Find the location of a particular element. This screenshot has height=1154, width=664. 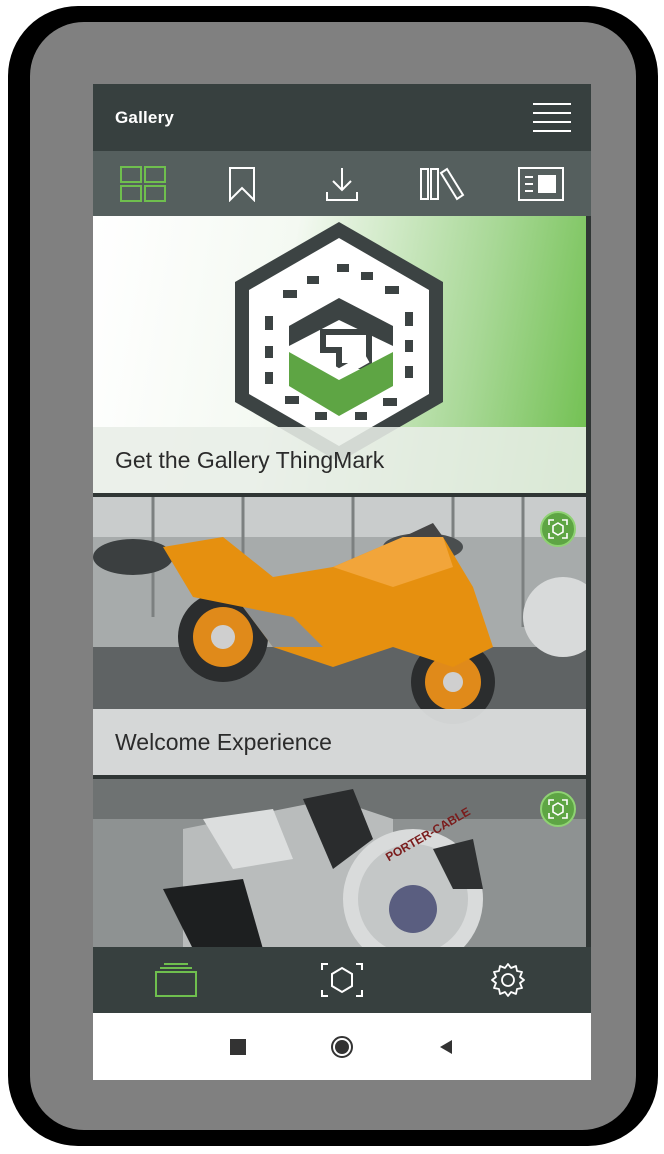

card-title: Get the Gallery ThingMark is located at coordinates (250, 459).